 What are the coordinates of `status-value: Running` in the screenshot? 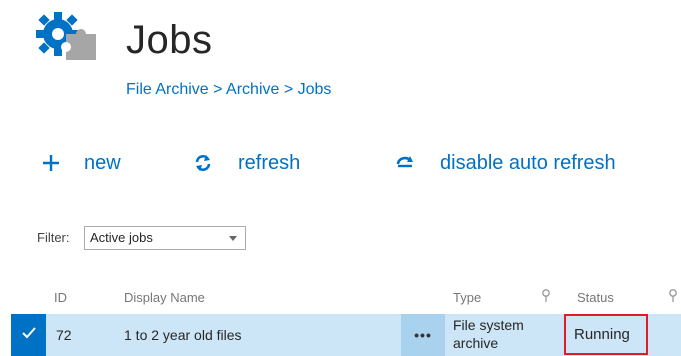 It's located at (602, 334).